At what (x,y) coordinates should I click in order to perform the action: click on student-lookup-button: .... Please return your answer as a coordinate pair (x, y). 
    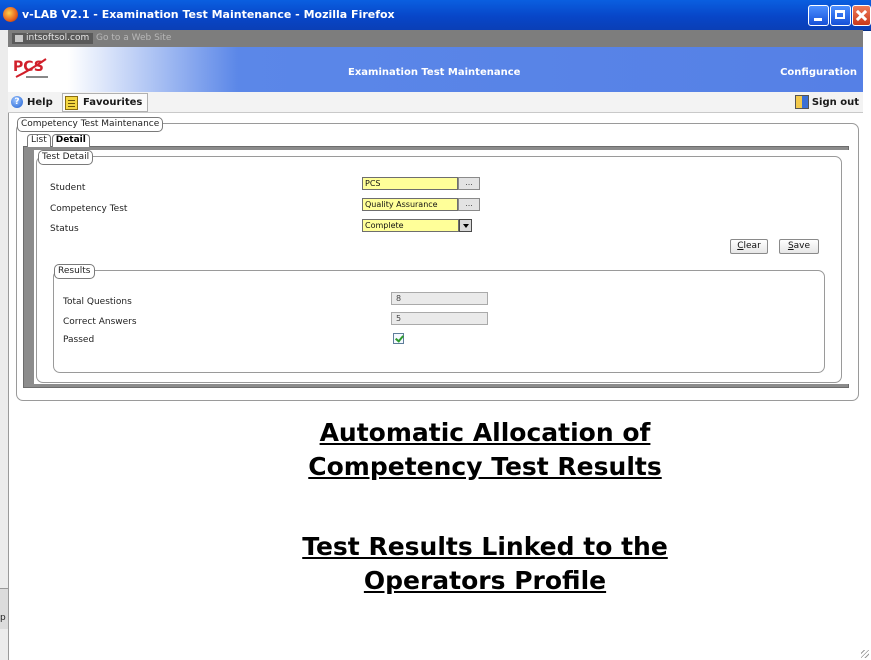
    Looking at the image, I should click on (469, 183).